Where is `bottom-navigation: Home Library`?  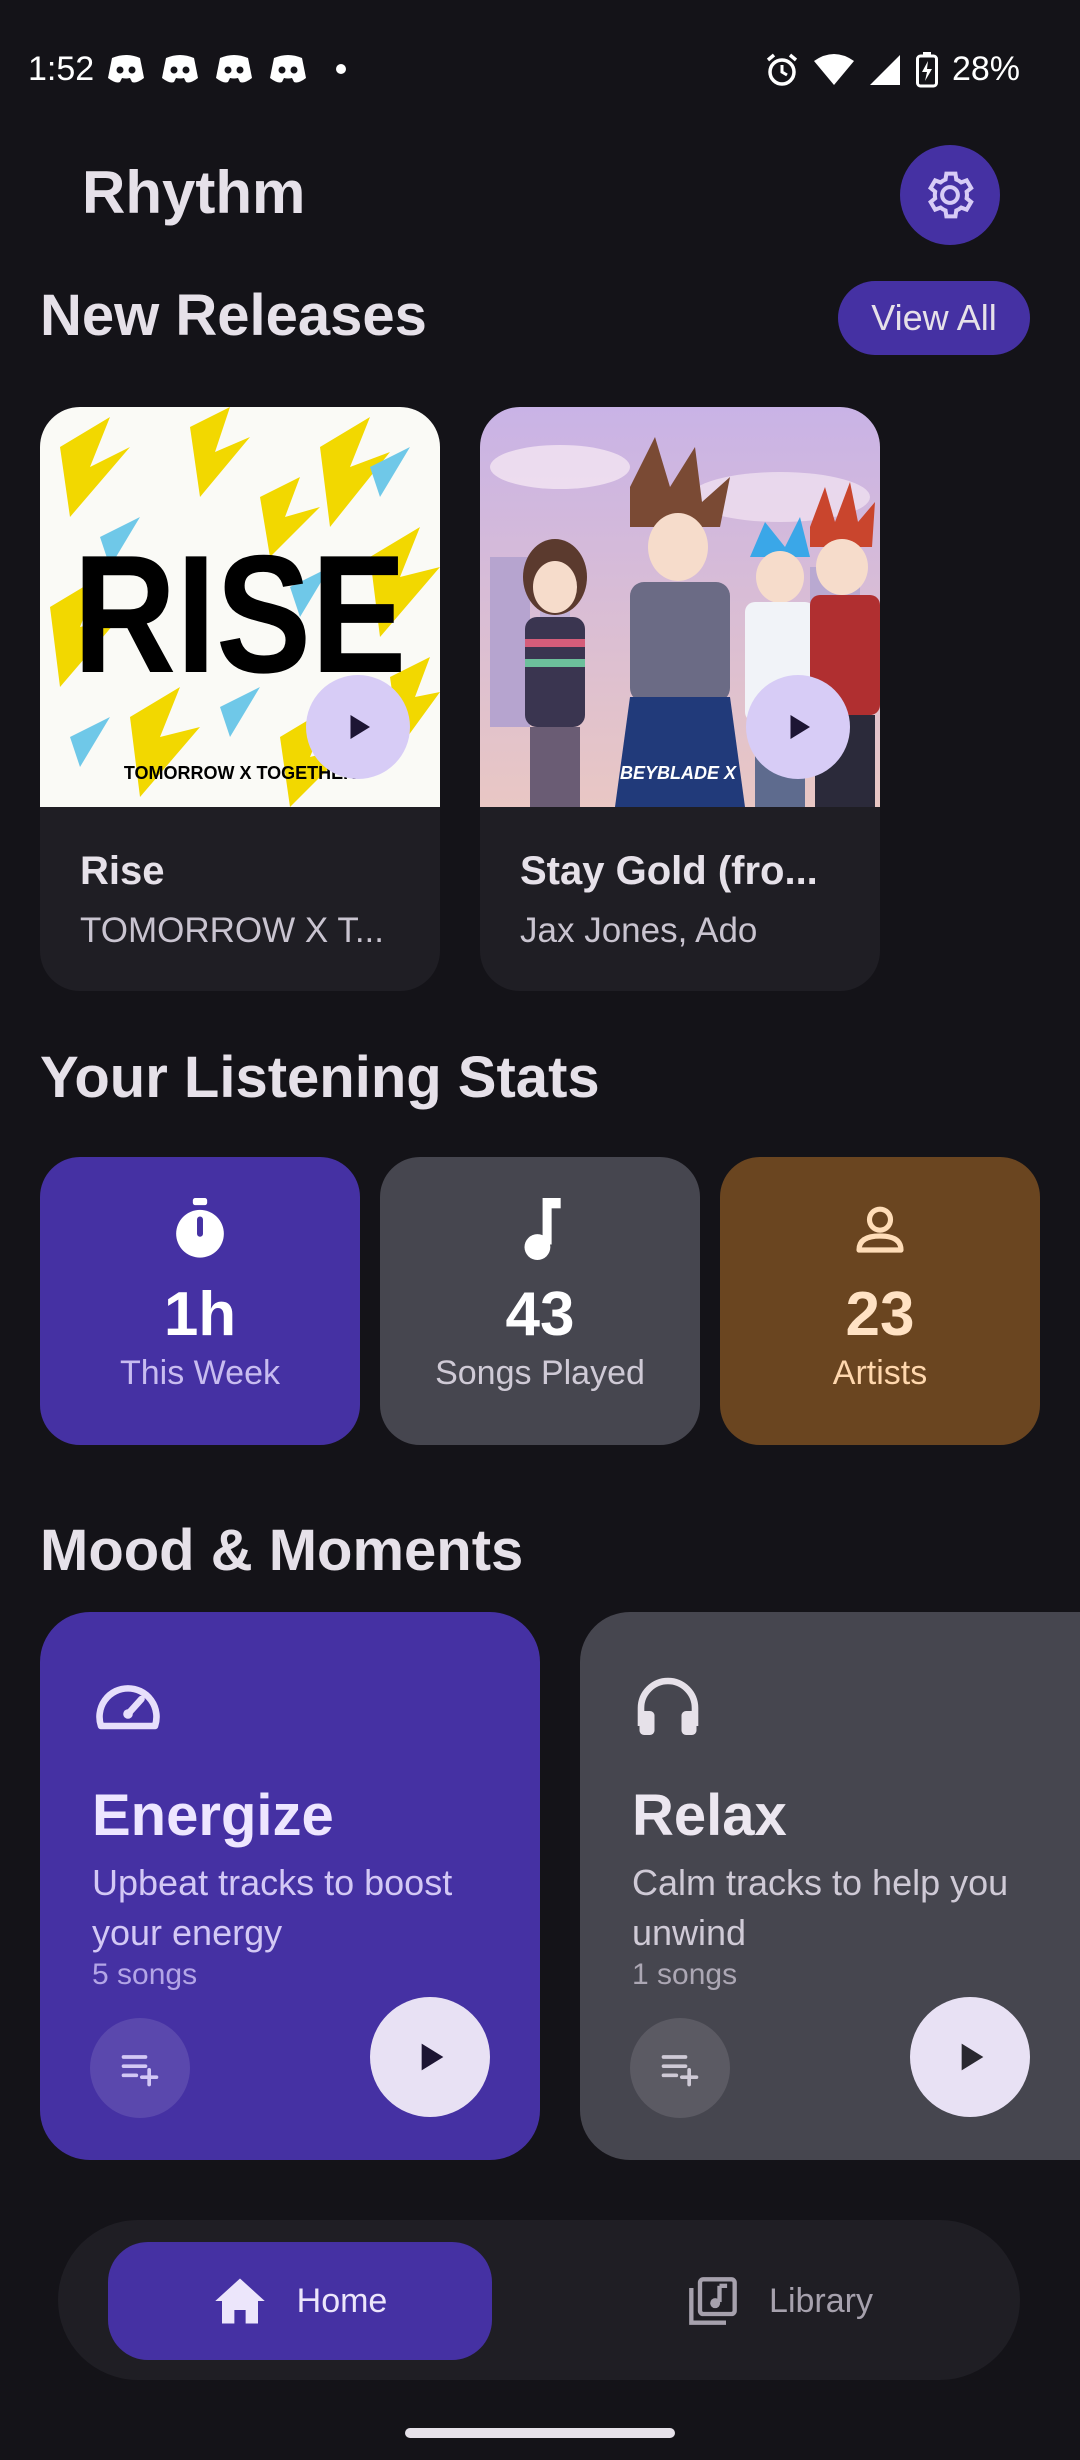 bottom-navigation: Home Library is located at coordinates (539, 2300).